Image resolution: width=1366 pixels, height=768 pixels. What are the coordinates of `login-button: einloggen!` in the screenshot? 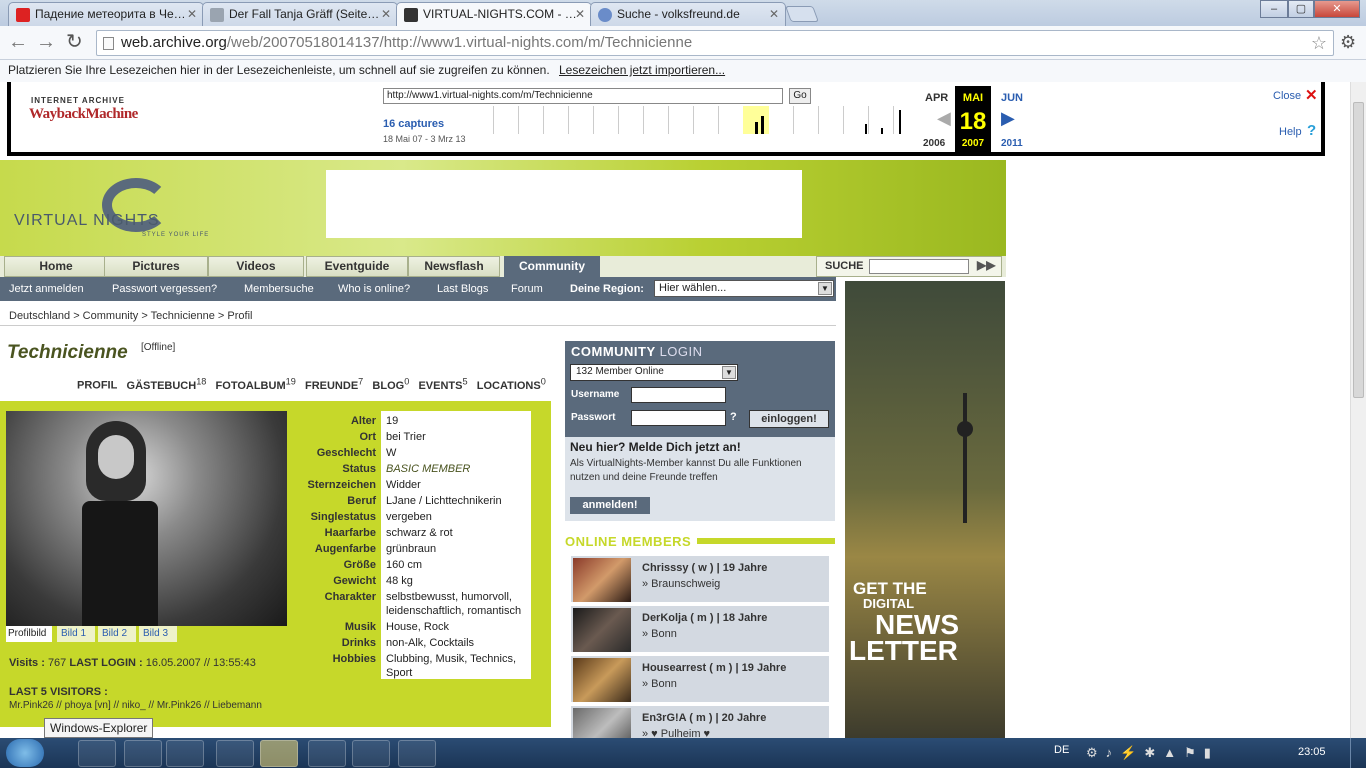 It's located at (789, 419).